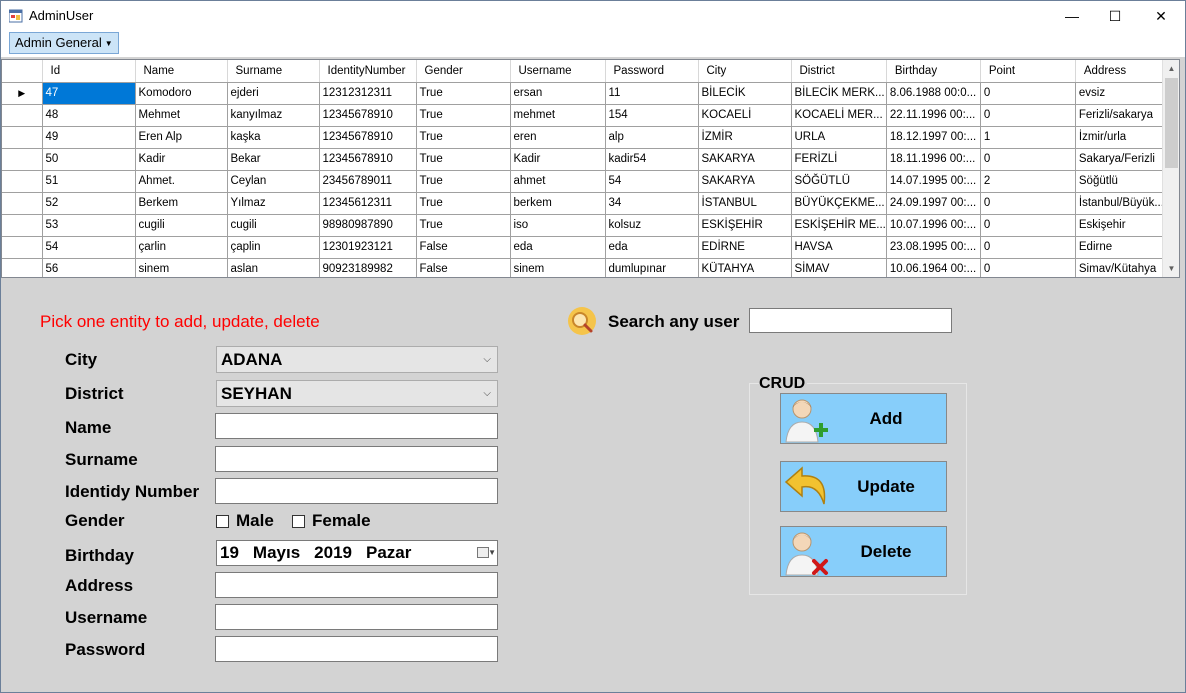 This screenshot has width=1186, height=693. I want to click on table-cell: aslan, so click(273, 267).